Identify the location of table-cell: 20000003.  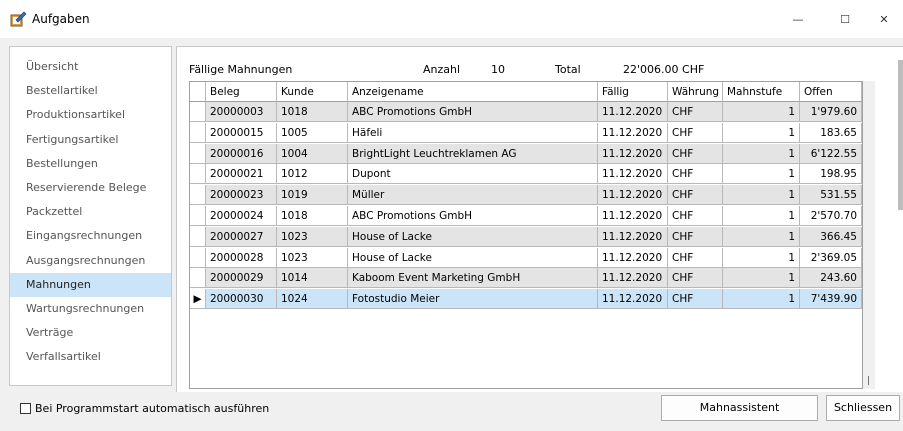
(241, 112).